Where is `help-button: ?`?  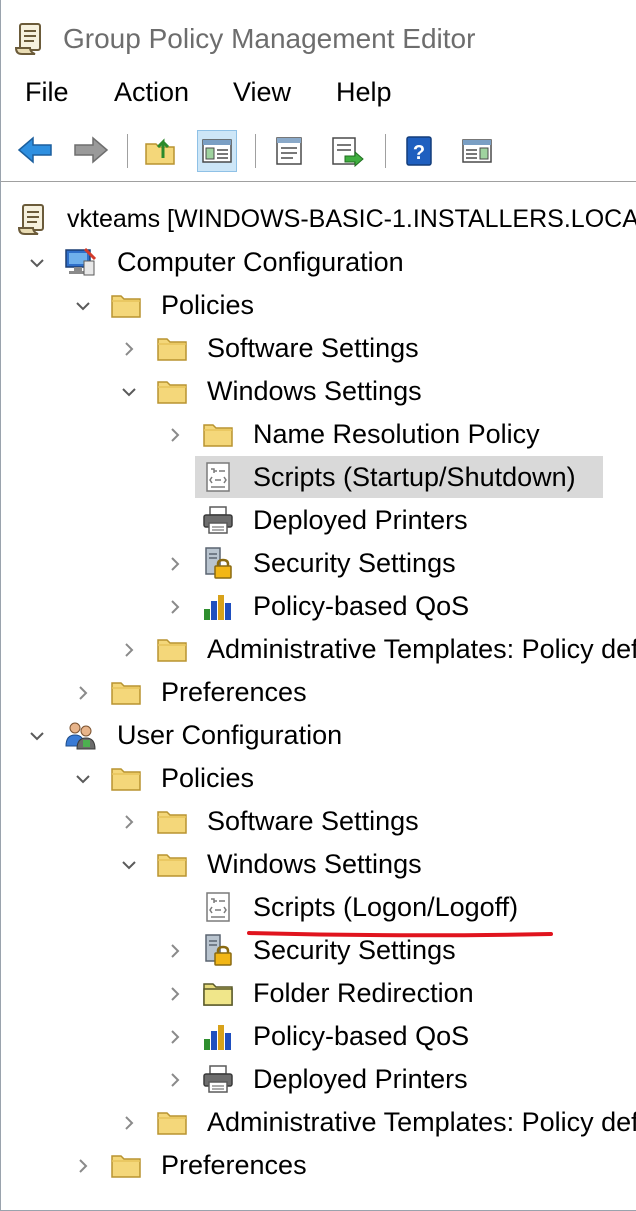
help-button: ? is located at coordinates (419, 151).